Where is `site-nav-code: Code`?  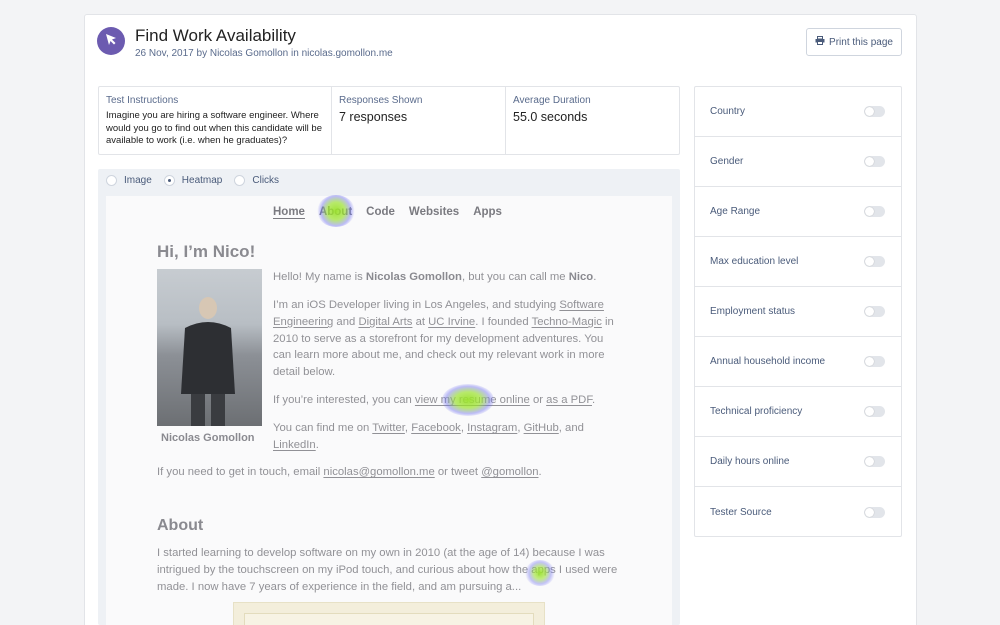
site-nav-code: Code is located at coordinates (380, 212).